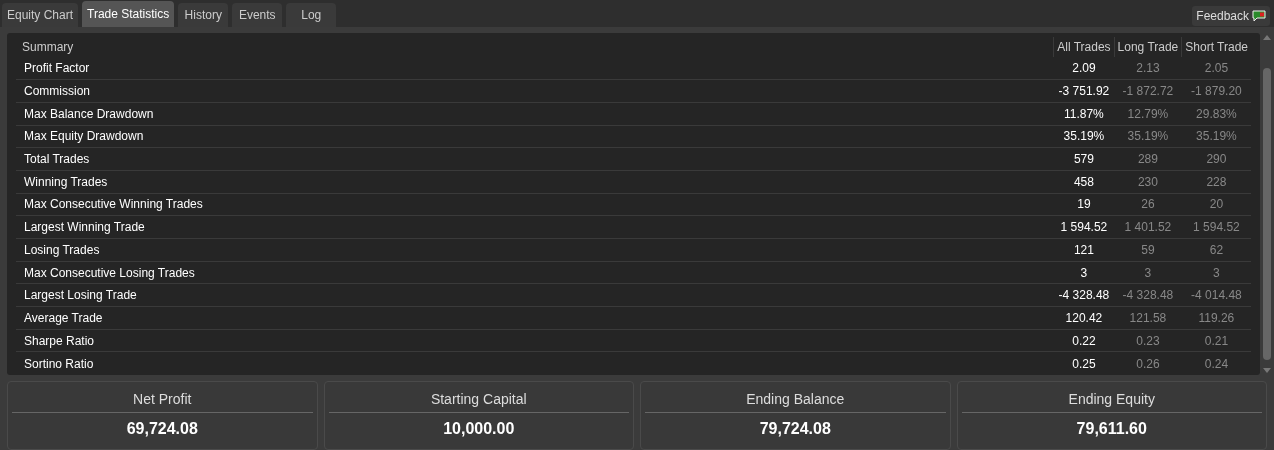  I want to click on column-header: Short Trade, so click(1216, 47).